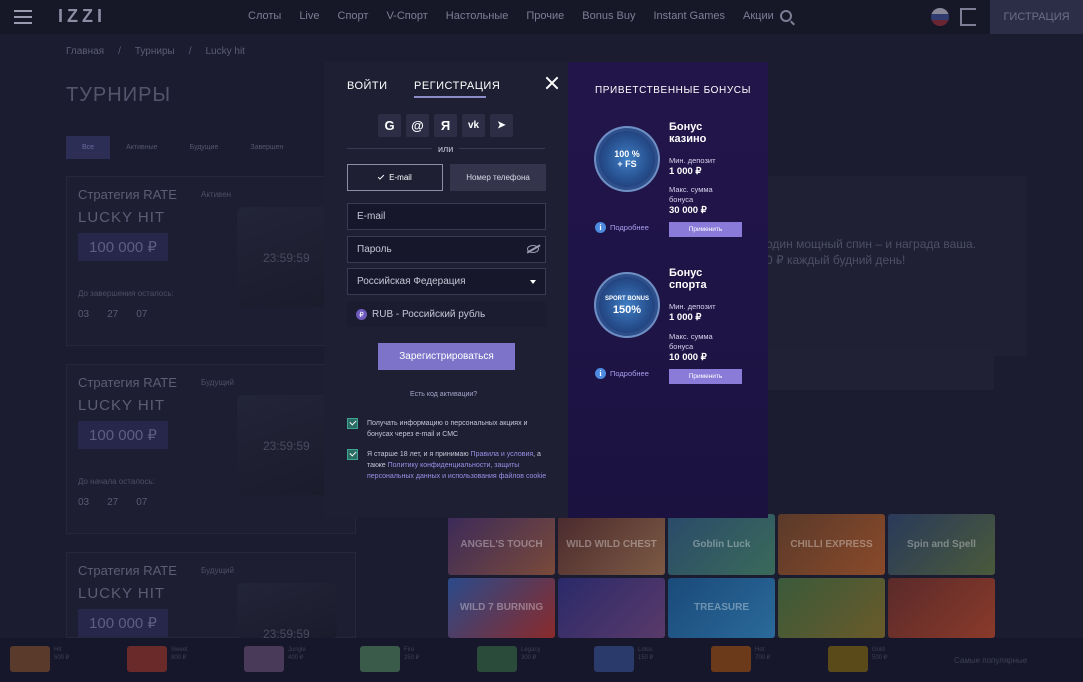 The height and width of the screenshot is (682, 1083). I want to click on consent-terms-checkbox, so click(352, 454).